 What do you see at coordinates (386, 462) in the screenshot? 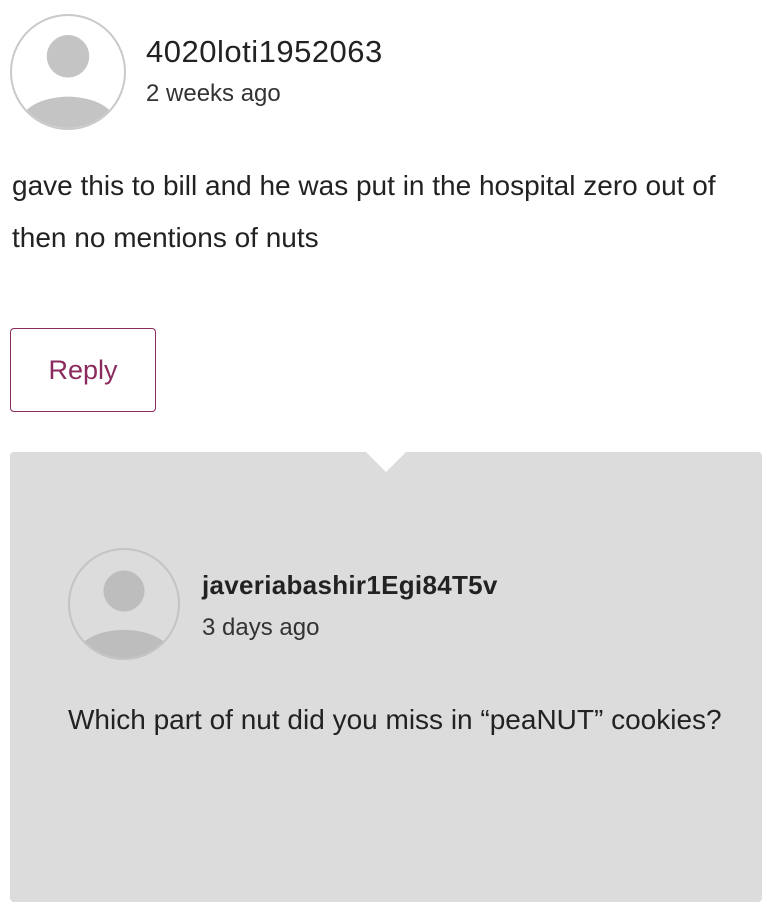
I see `reply-pointer-notch` at bounding box center [386, 462].